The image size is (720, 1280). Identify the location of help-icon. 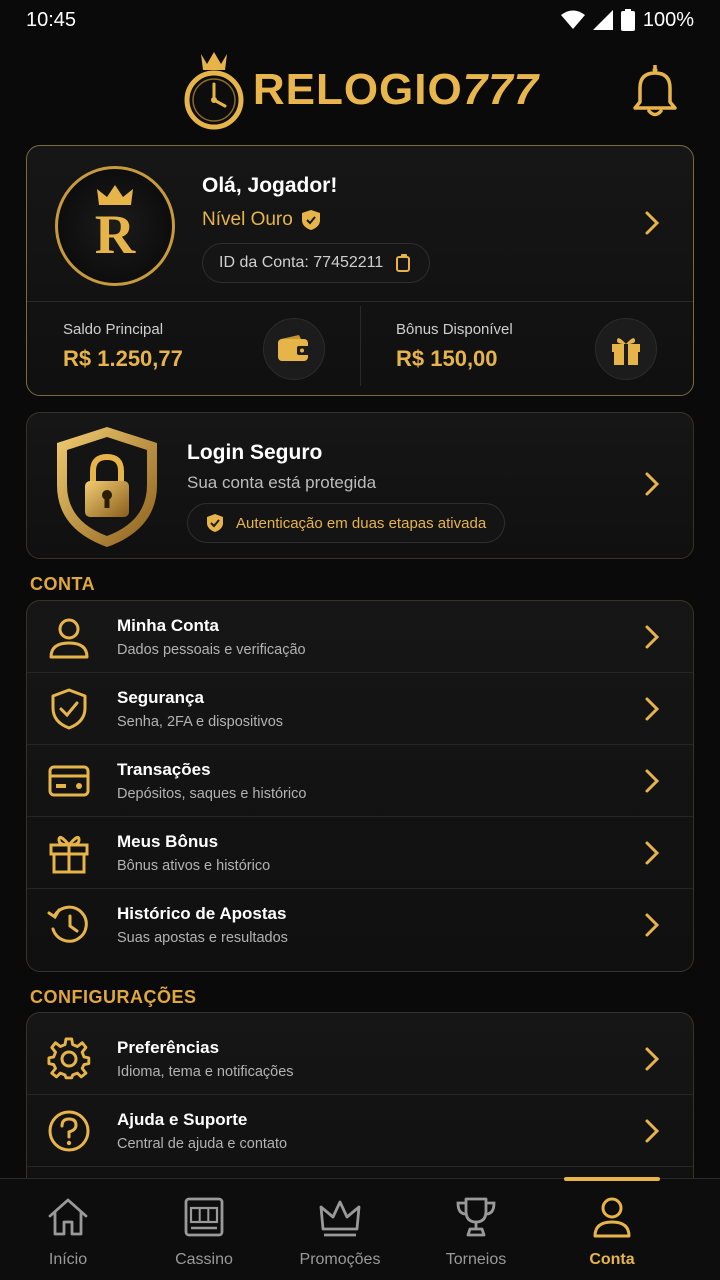
(69, 1131).